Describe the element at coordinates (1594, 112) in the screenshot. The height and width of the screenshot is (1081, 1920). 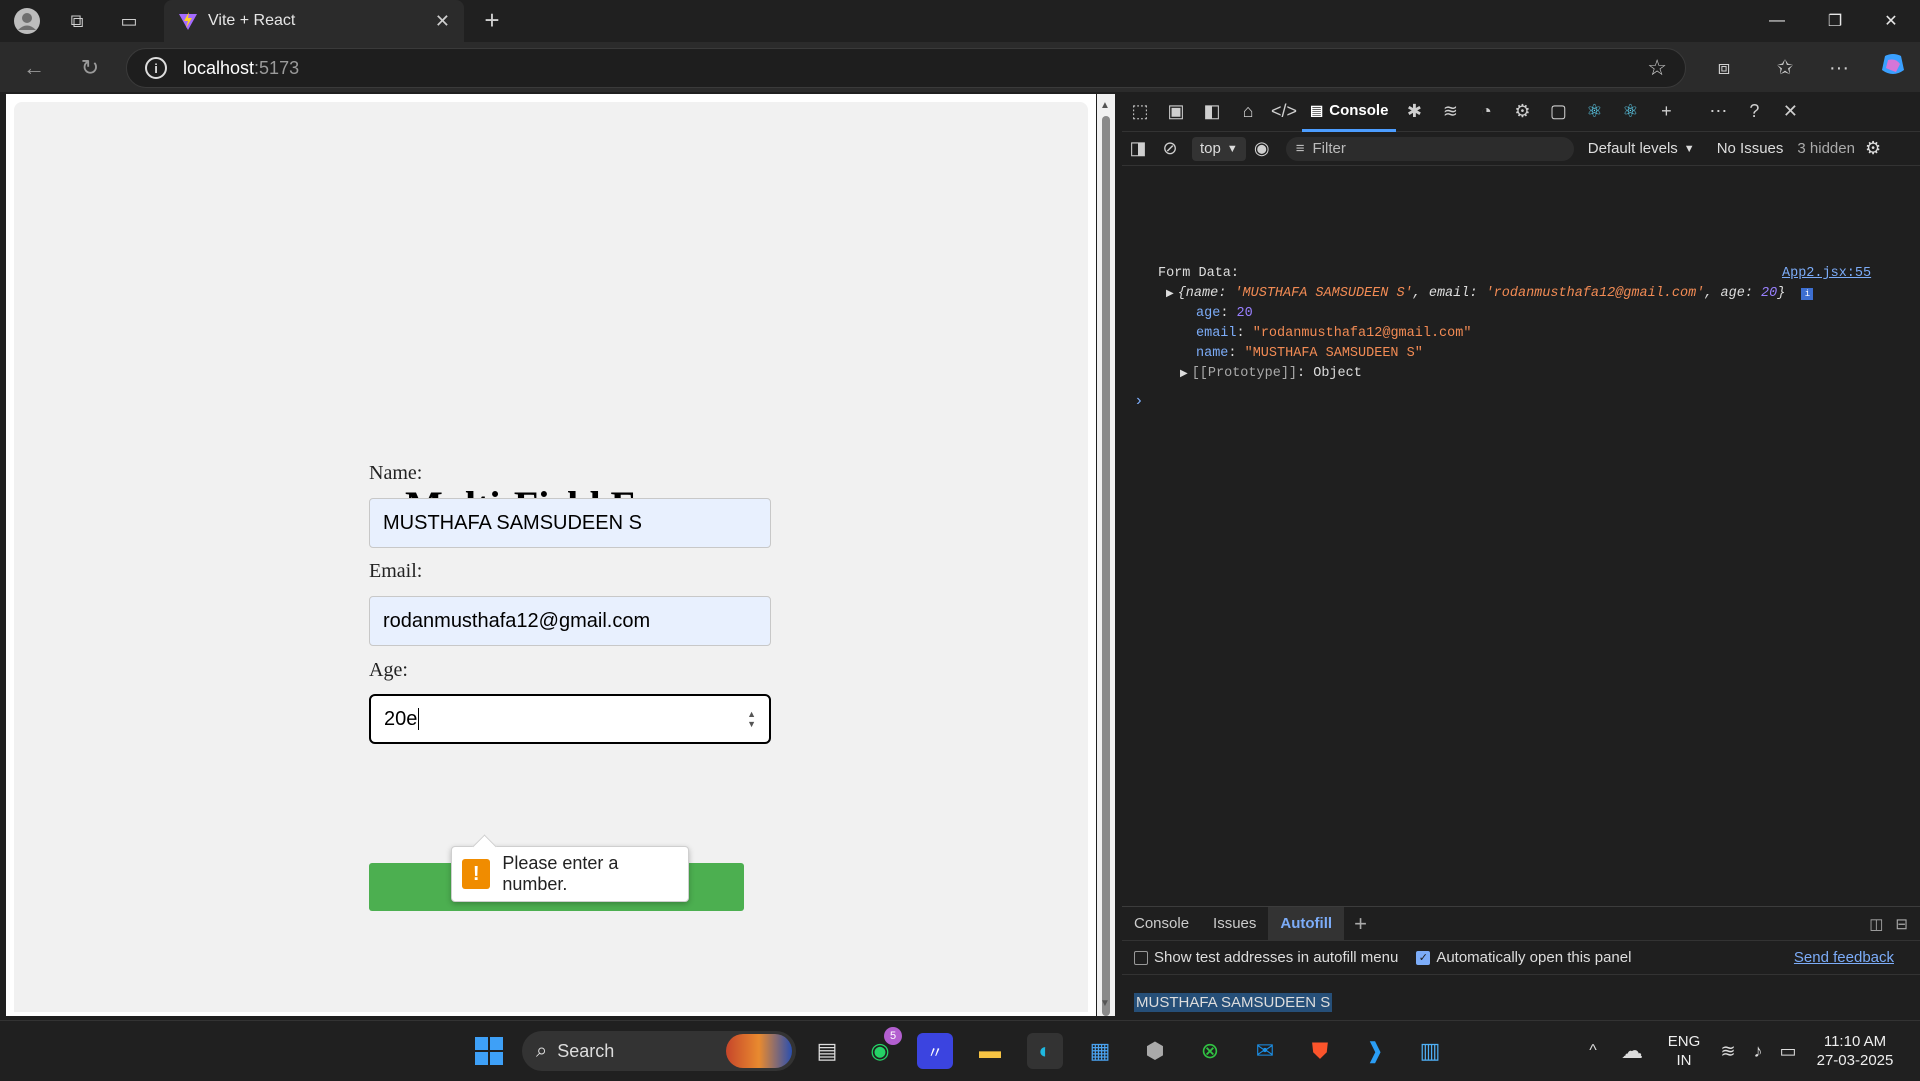
I see `react-components-icon: ⚛` at that location.